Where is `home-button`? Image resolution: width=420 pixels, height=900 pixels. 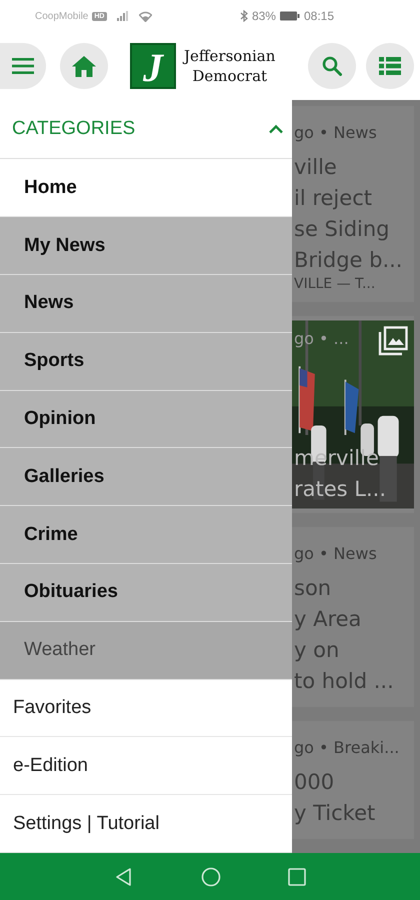
home-button is located at coordinates (84, 66).